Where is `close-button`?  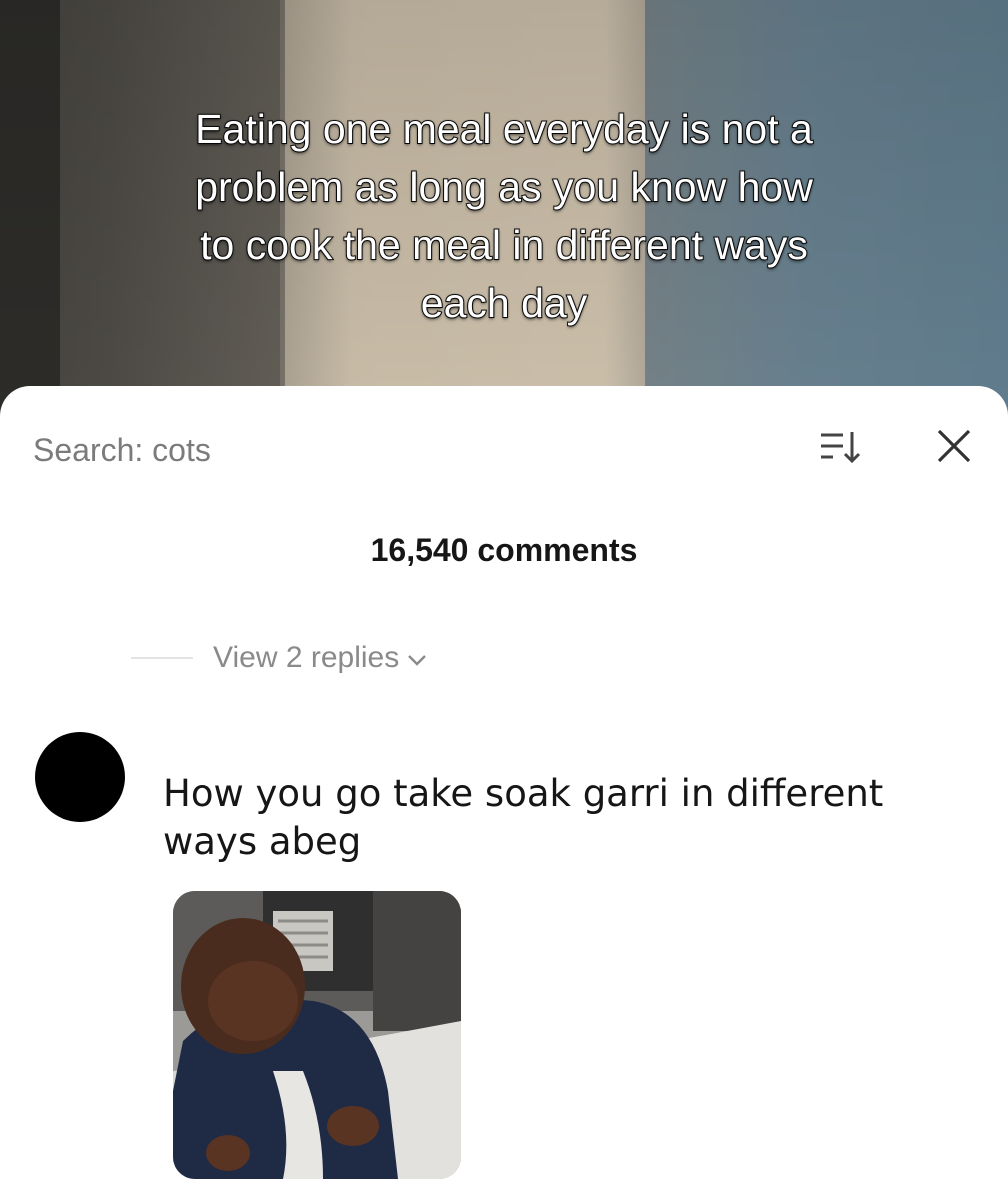
close-button is located at coordinates (954, 446).